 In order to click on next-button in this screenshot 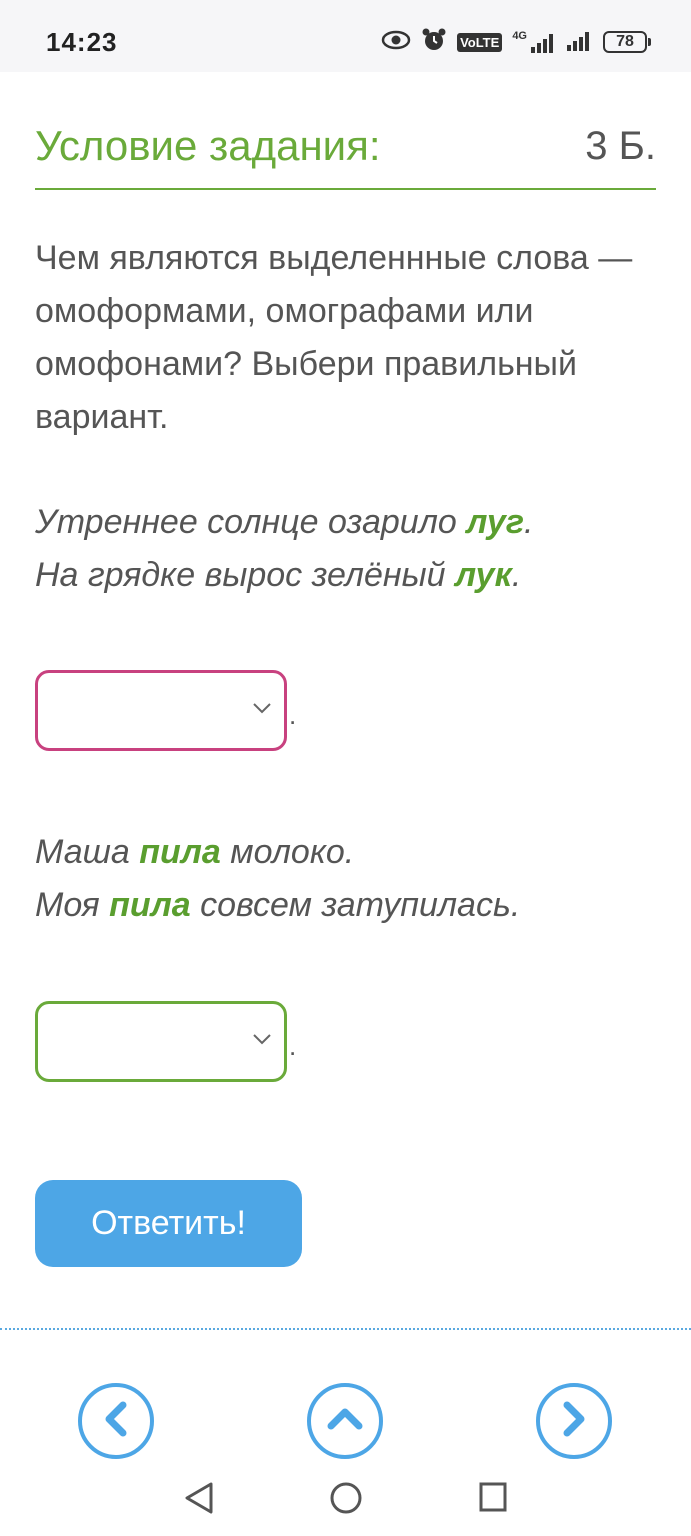, I will do `click(574, 1421)`.